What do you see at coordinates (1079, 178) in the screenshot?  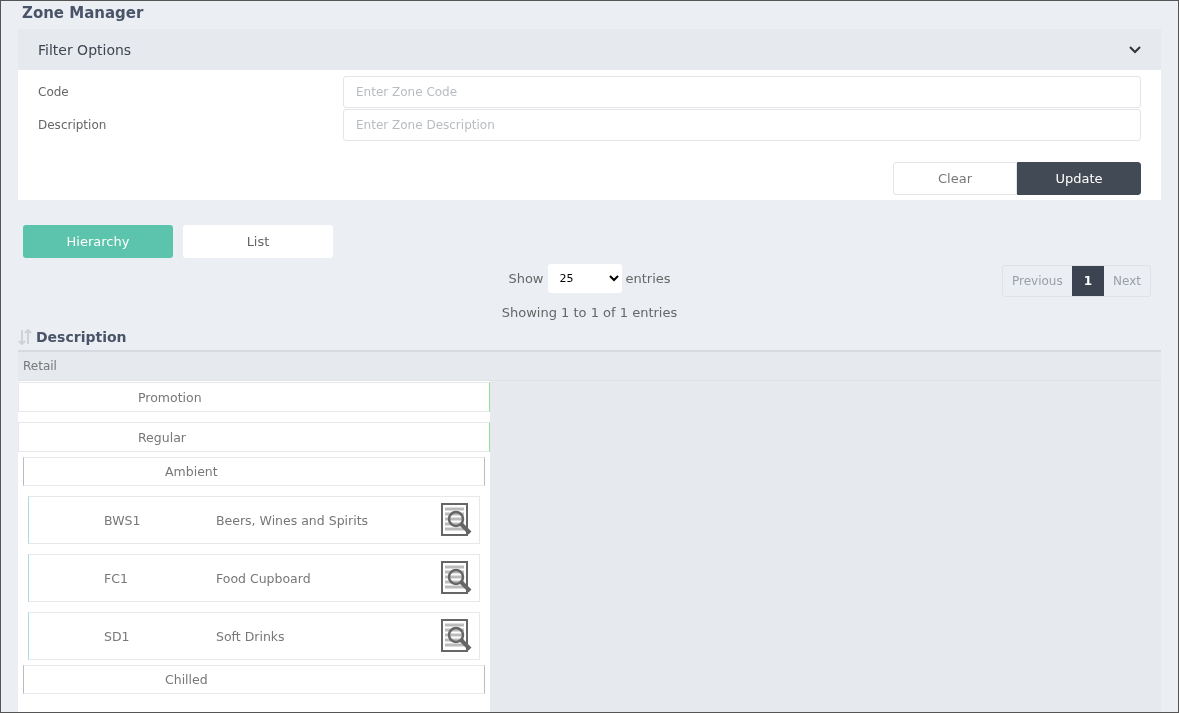 I see `update-button: Update` at bounding box center [1079, 178].